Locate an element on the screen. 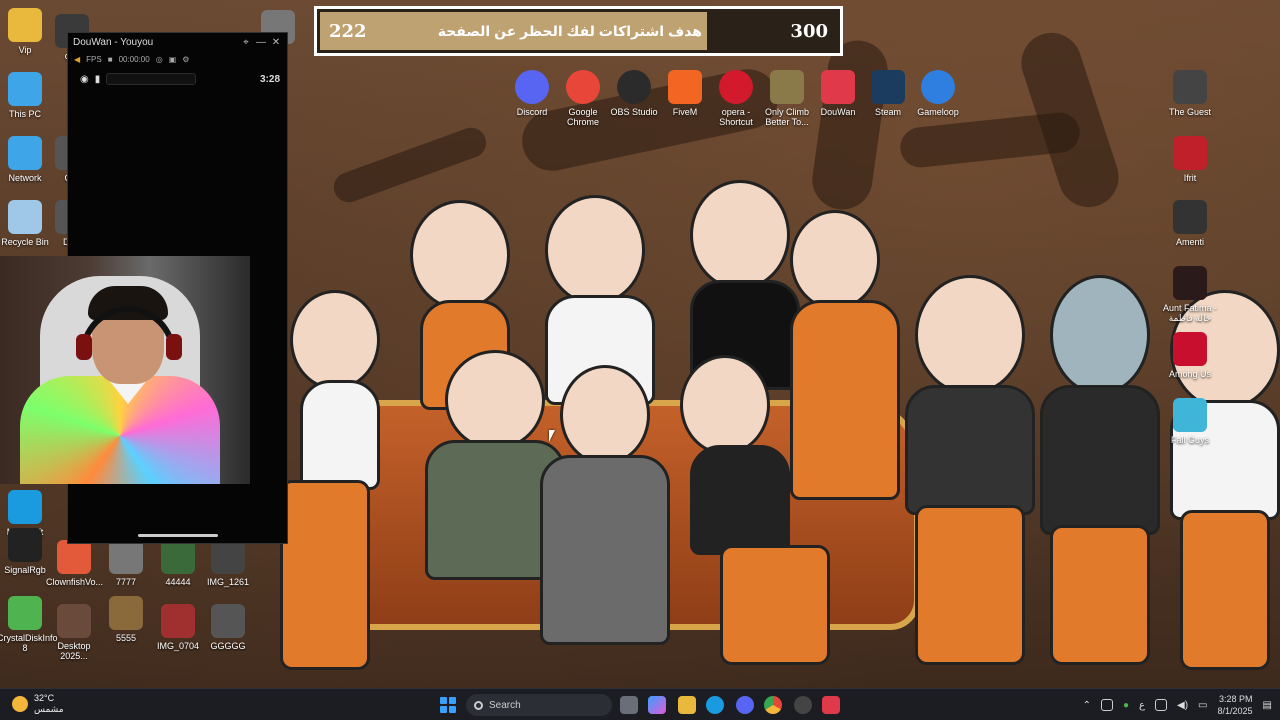 This screenshot has width=1280, height=720. phone-home-indicator is located at coordinates (178, 535).